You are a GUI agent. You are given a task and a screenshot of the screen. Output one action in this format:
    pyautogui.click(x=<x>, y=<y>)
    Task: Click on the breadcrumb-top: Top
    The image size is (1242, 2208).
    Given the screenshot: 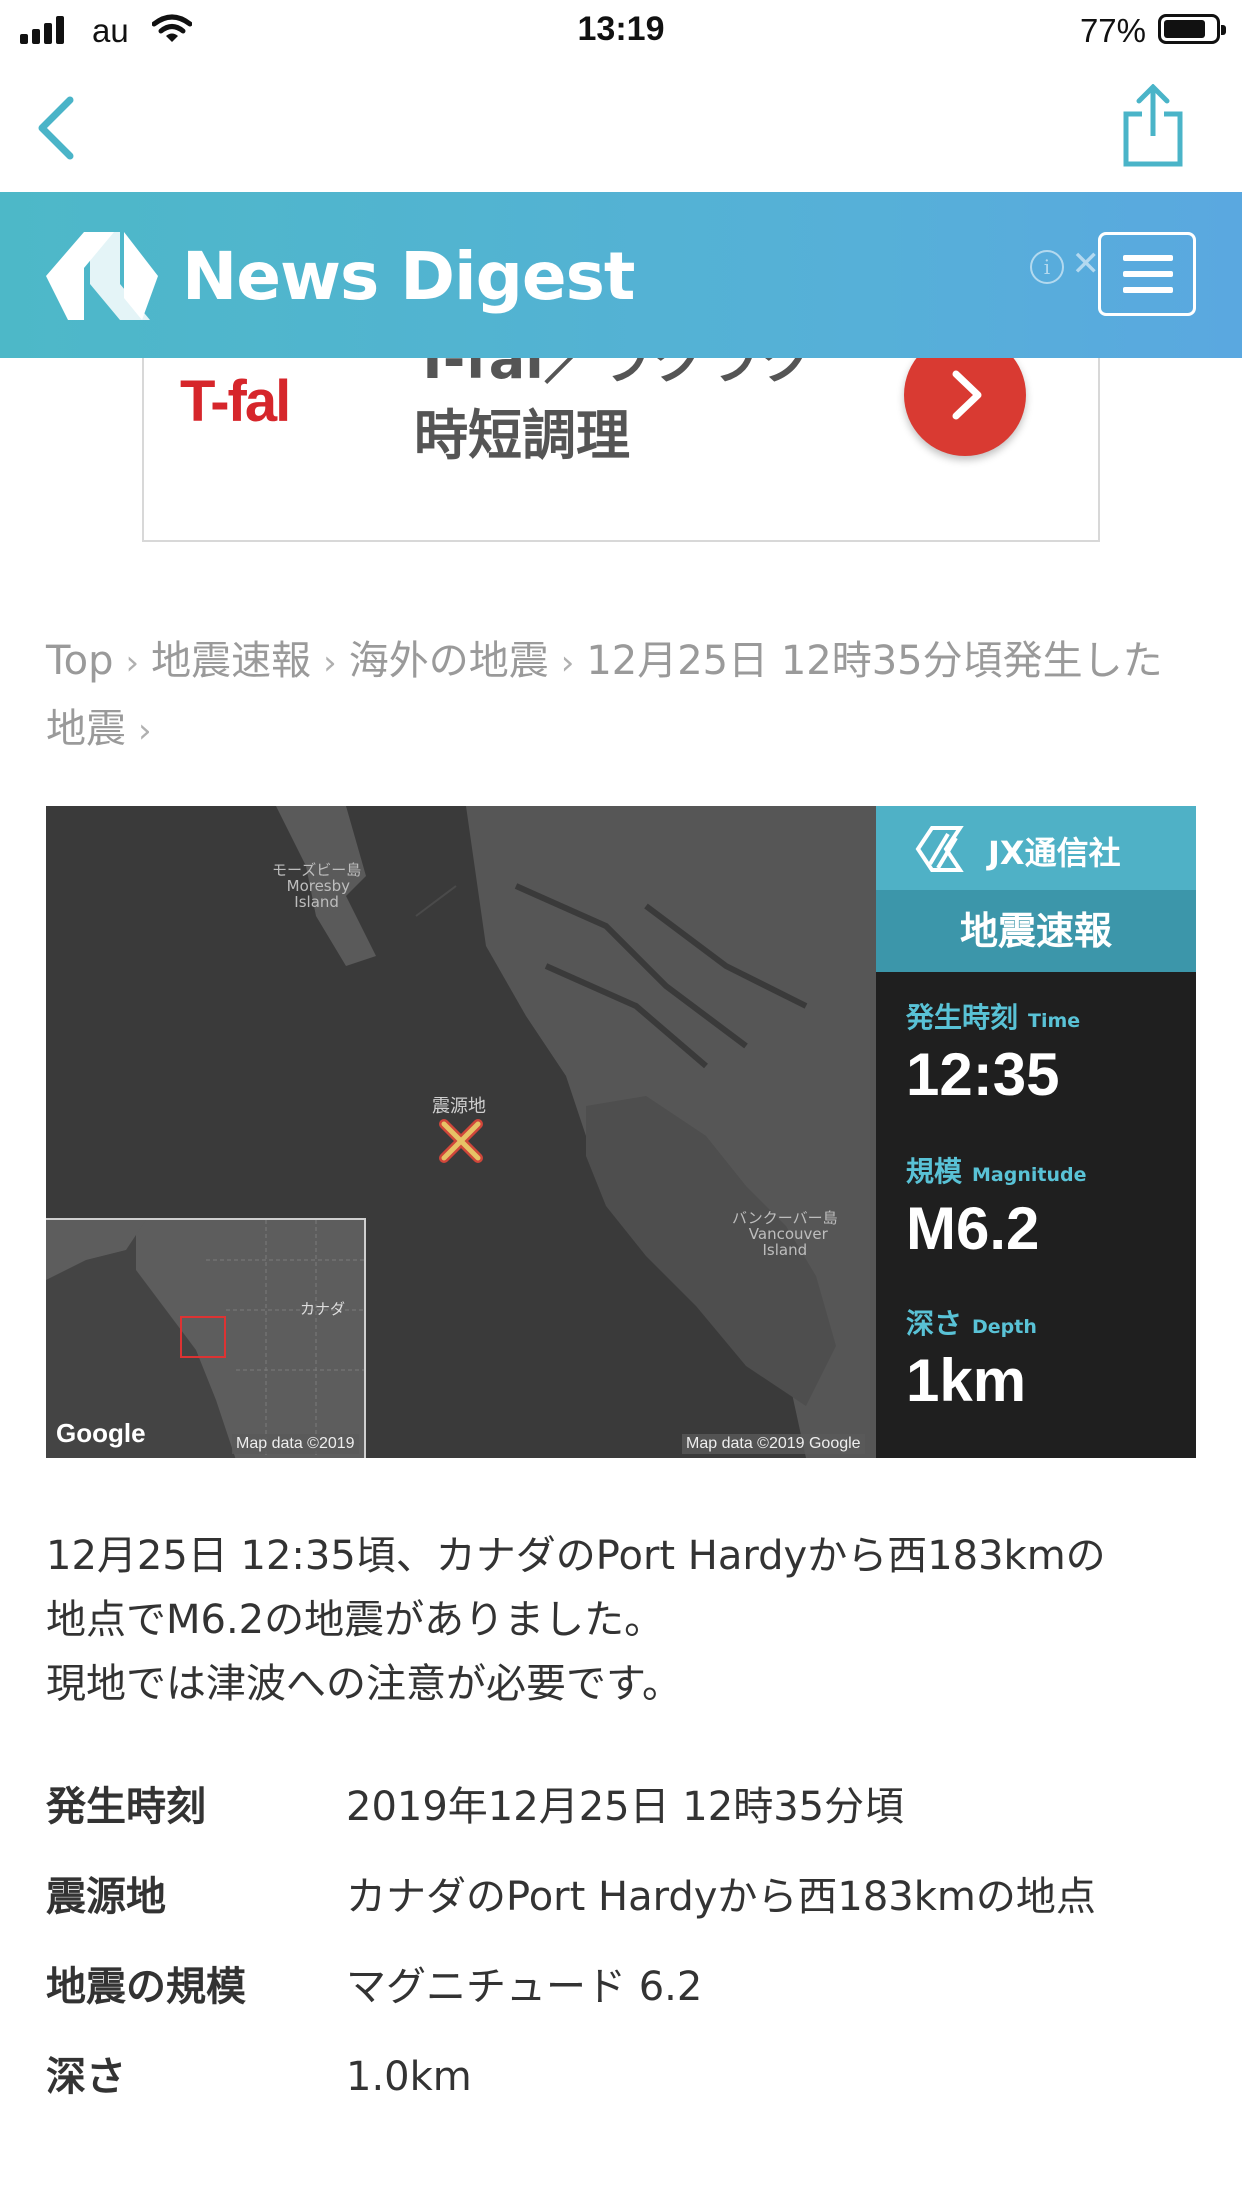 What is the action you would take?
    pyautogui.click(x=80, y=661)
    